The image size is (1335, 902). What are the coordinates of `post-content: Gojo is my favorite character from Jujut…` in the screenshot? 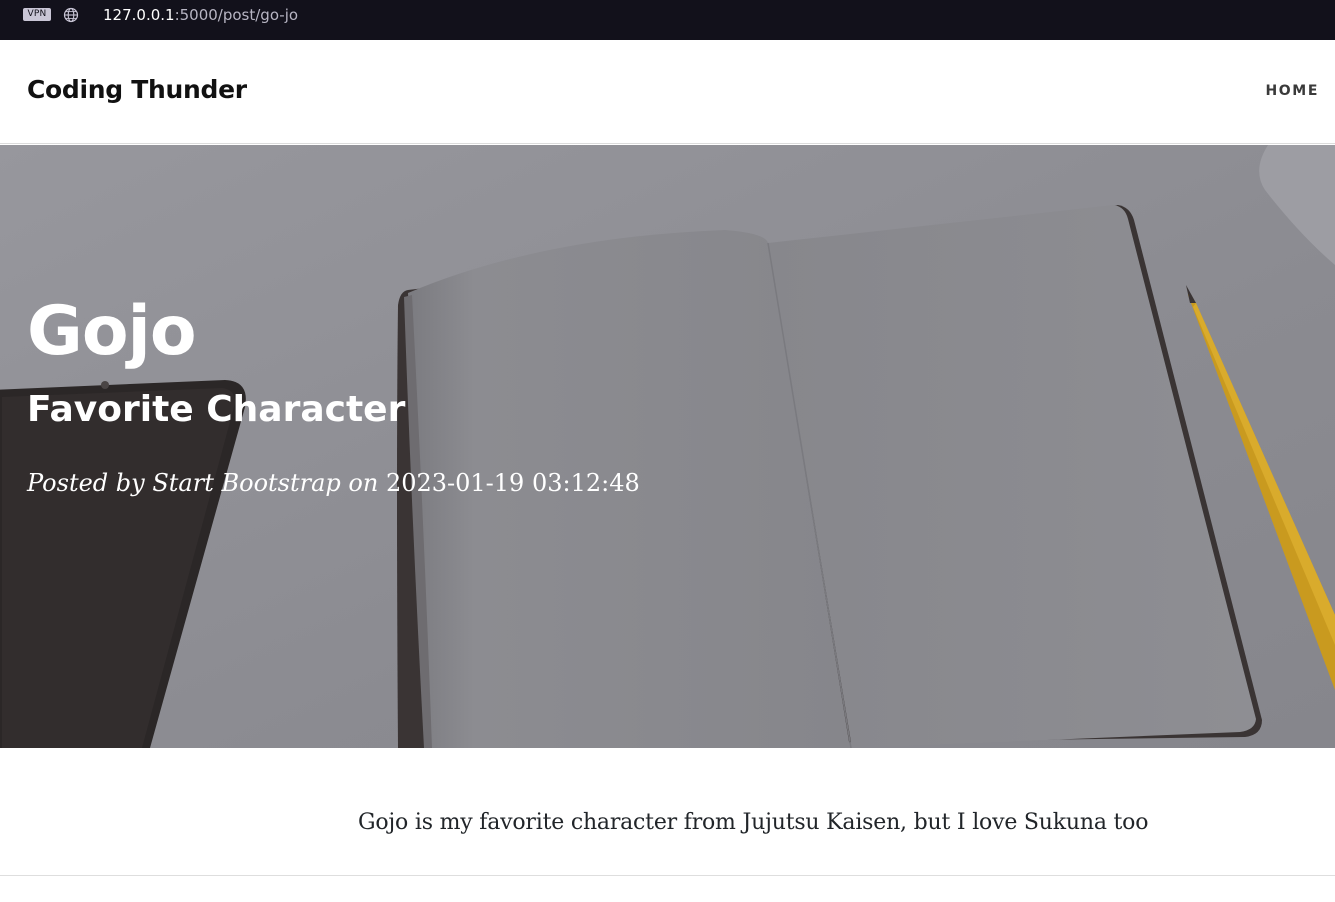 It's located at (667, 812).